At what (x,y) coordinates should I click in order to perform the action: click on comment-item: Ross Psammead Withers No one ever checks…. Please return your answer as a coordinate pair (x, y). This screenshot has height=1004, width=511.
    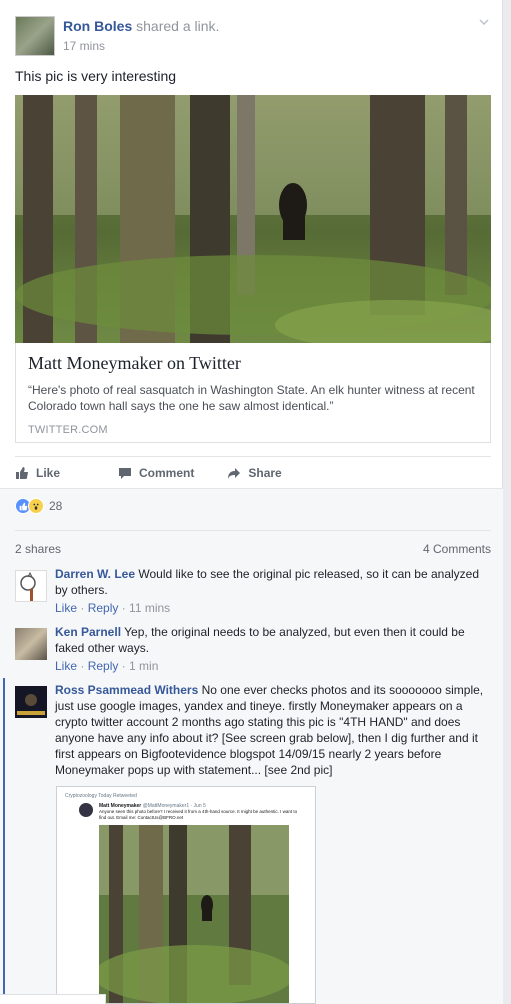
    Looking at the image, I should click on (253, 737).